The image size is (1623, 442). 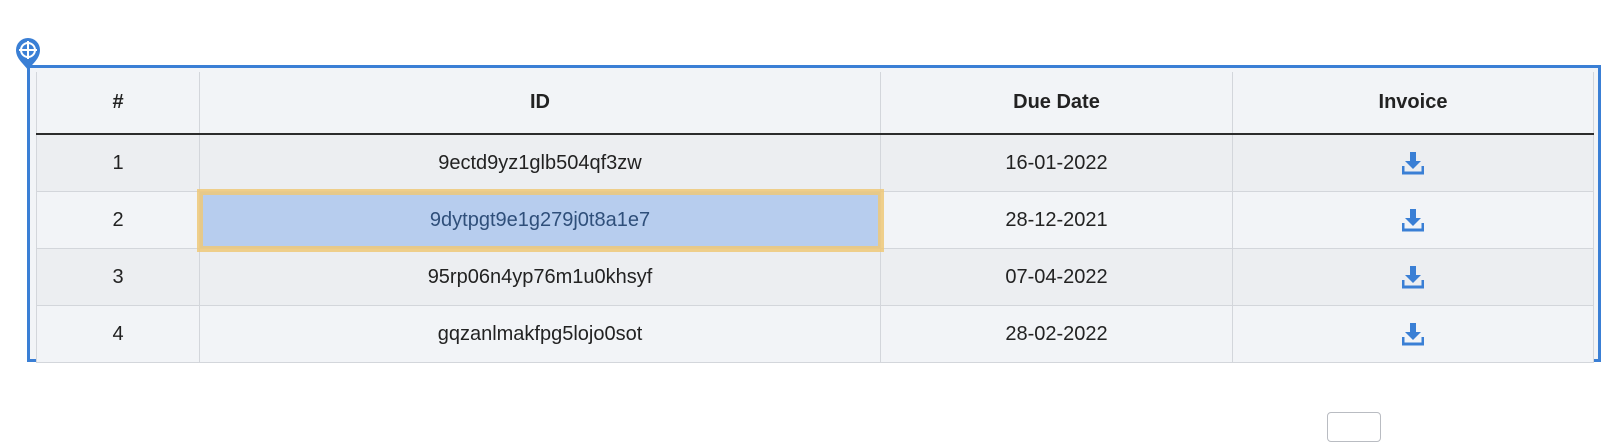 I want to click on row-number: 4, so click(x=118, y=334).